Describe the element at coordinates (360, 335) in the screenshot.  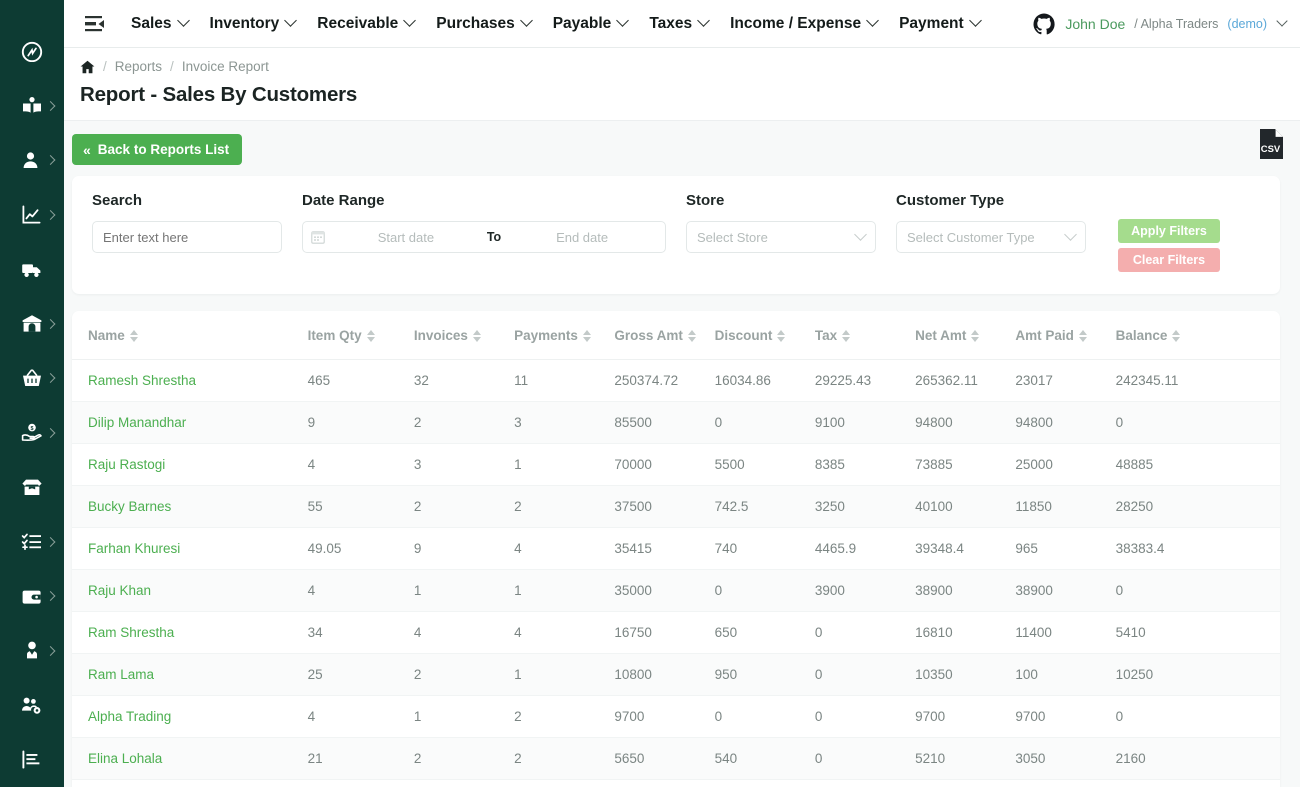
I see `column-header-item-qty: Item Qty` at that location.